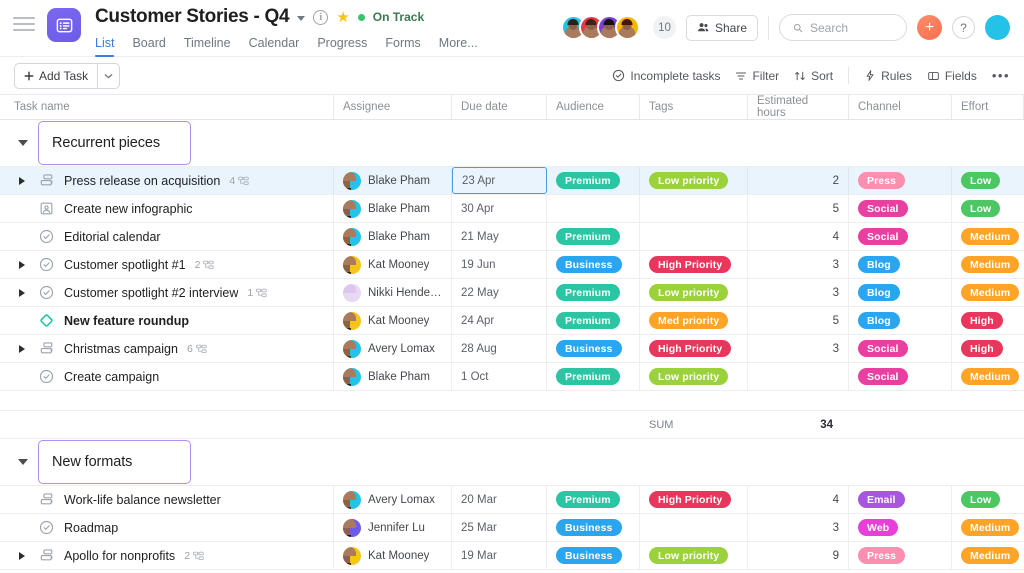  Describe the element at coordinates (689, 320) in the screenshot. I see `tag-pill: Med priority` at that location.